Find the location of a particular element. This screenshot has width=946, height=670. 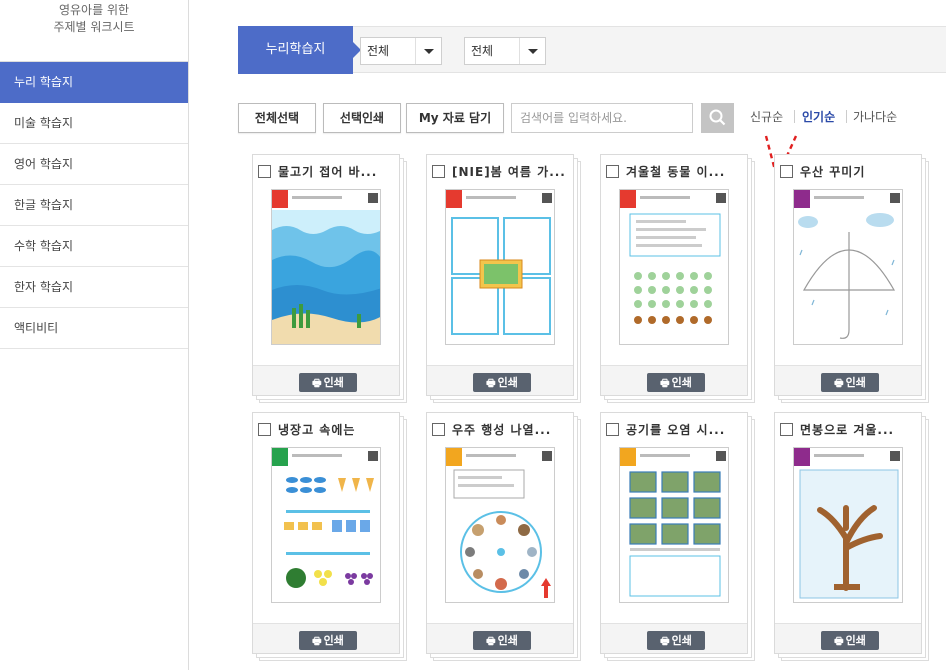

worksheet-card: 냉장고 속에는 🖶 인쇄 is located at coordinates (329, 536).